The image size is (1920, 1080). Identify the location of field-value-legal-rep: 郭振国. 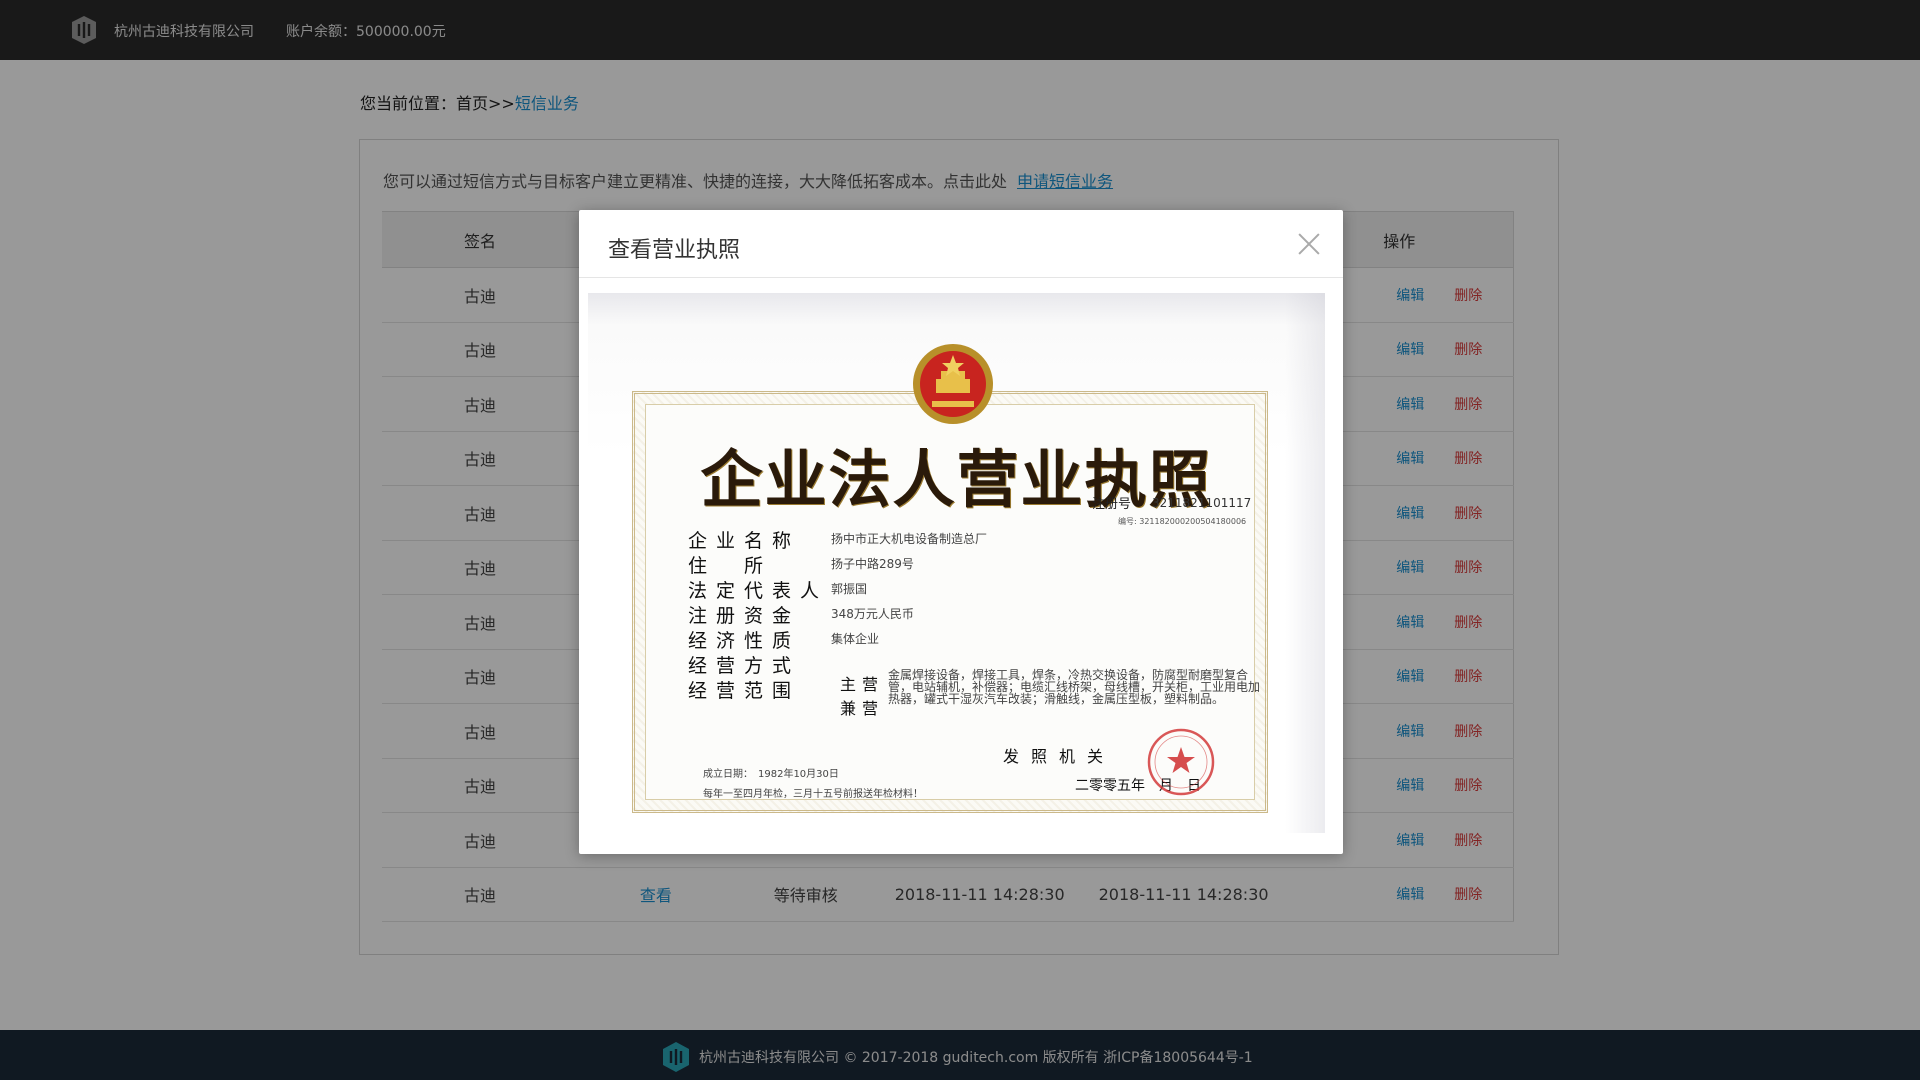
(849, 589).